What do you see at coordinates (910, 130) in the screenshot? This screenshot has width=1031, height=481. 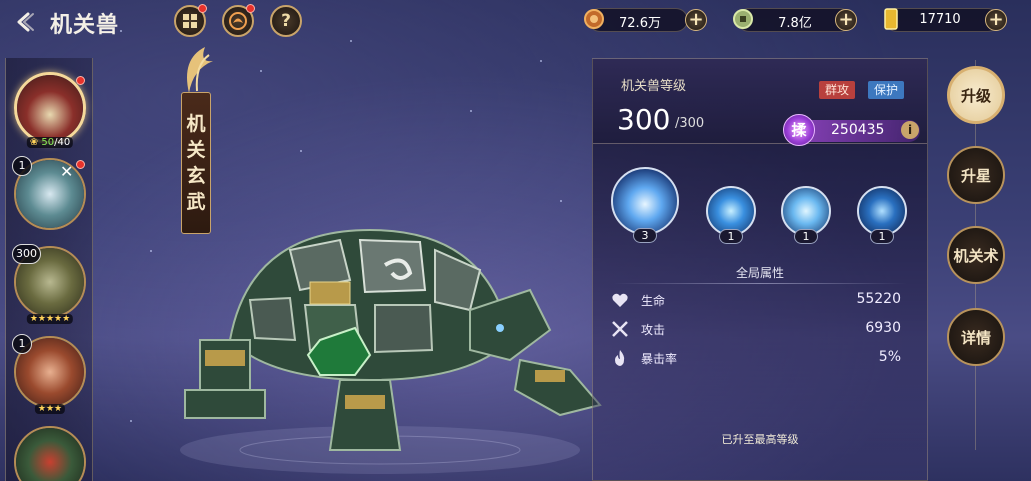 I see `power-info-icon: i` at bounding box center [910, 130].